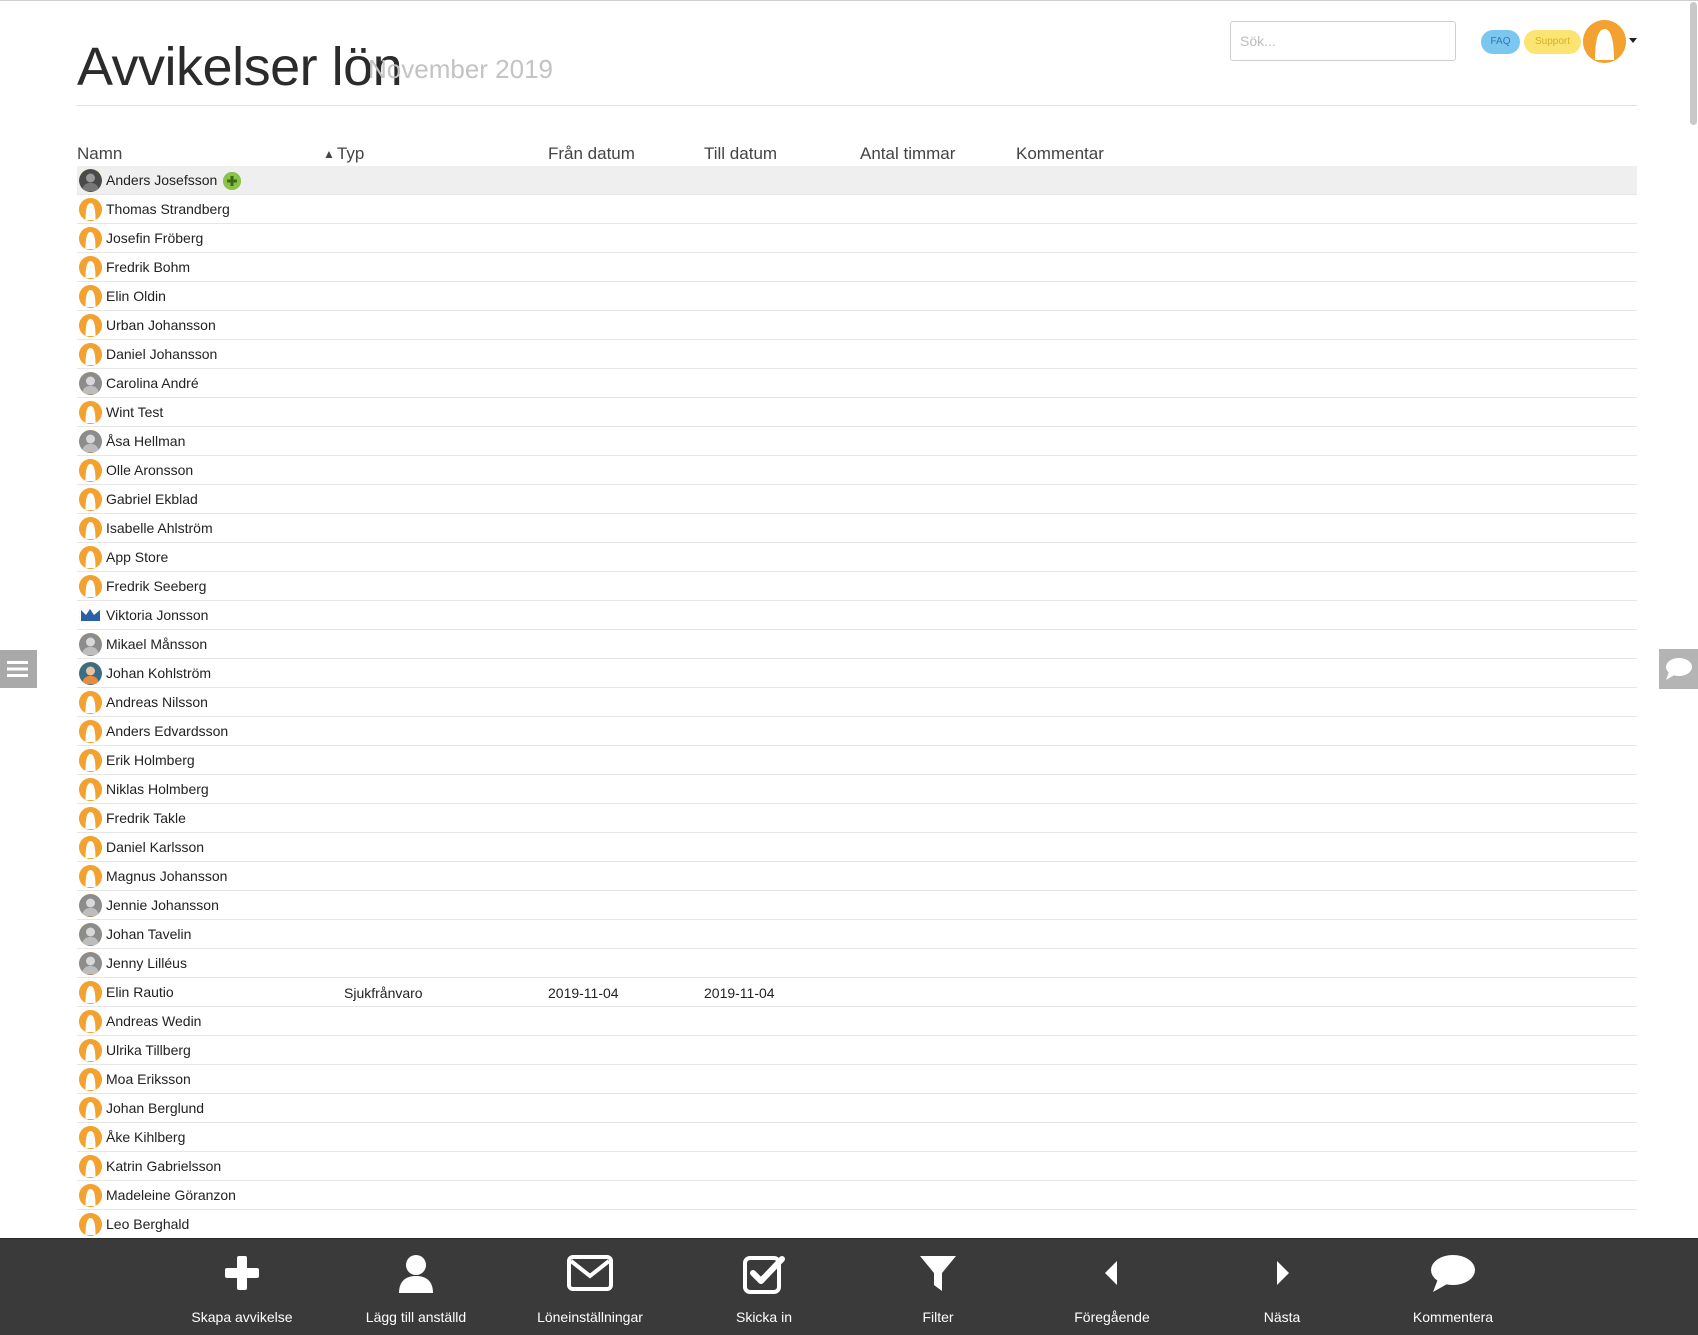 Image resolution: width=1698 pixels, height=1335 pixels. Describe the element at coordinates (857, 528) in the screenshot. I see `table-row: Isabelle Ahlström` at that location.